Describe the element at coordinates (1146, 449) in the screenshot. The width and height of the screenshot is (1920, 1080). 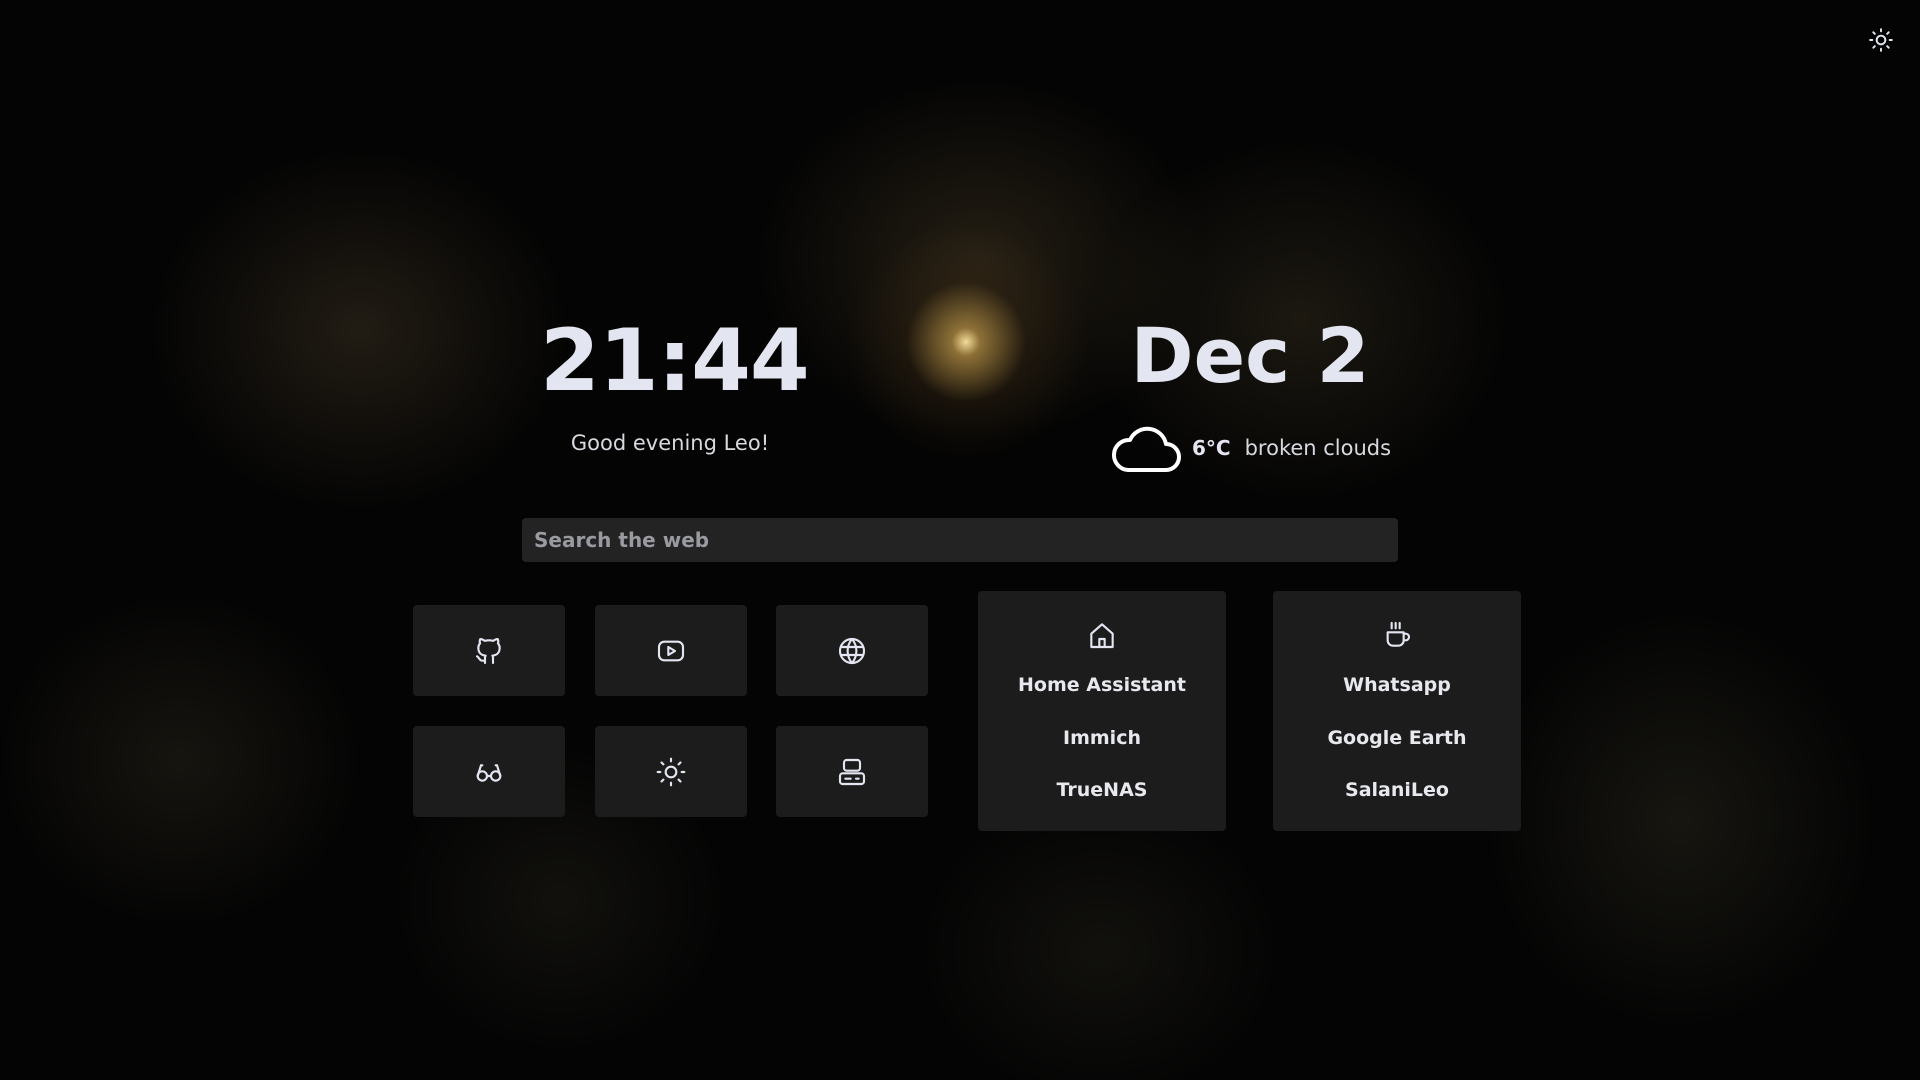
I see `cloud-icon` at that location.